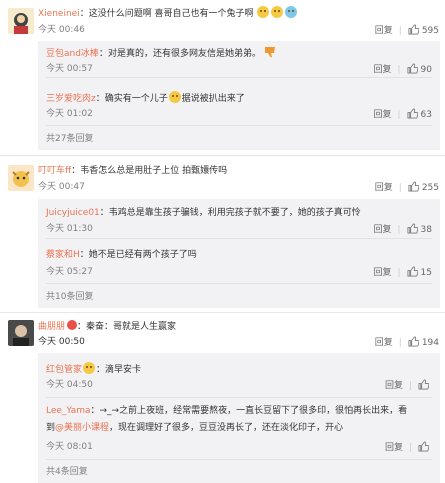 This screenshot has width=445, height=483. What do you see at coordinates (72, 54) in the screenshot?
I see `username-link: 豆包and冰棒` at bounding box center [72, 54].